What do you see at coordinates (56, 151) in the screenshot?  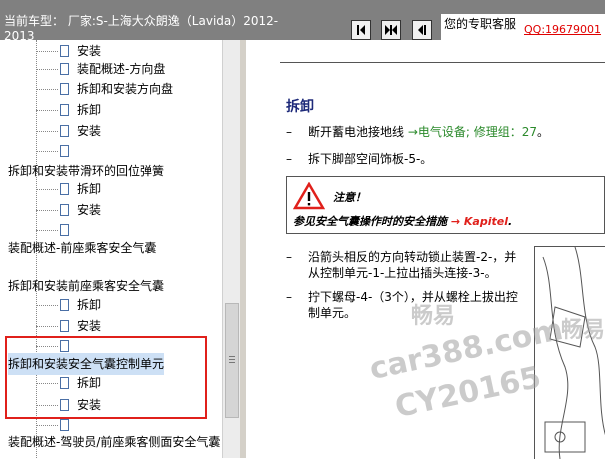 I see `tree-leaf` at bounding box center [56, 151].